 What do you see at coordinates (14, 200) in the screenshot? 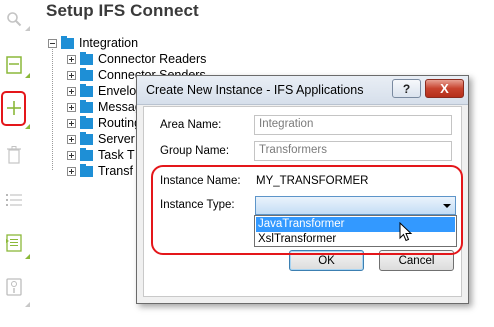
I see `list-icon` at bounding box center [14, 200].